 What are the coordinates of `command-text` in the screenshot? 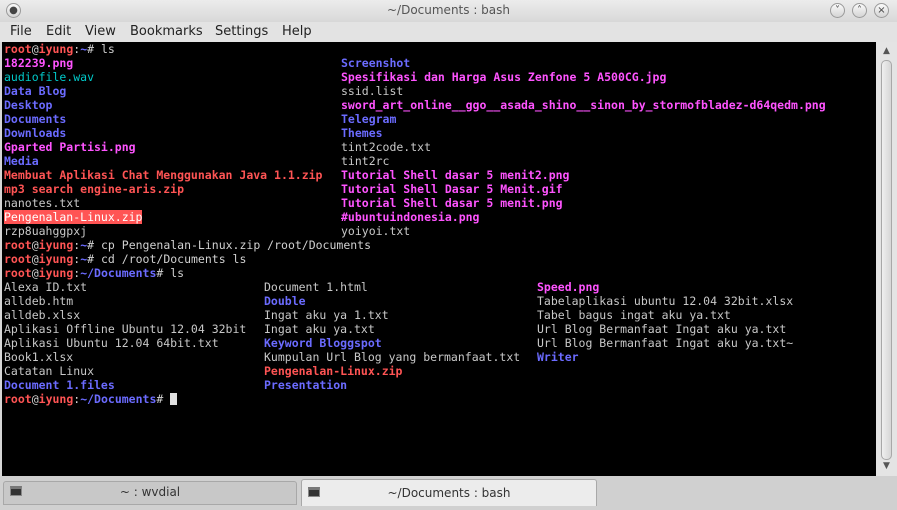 It's located at (166, 399).